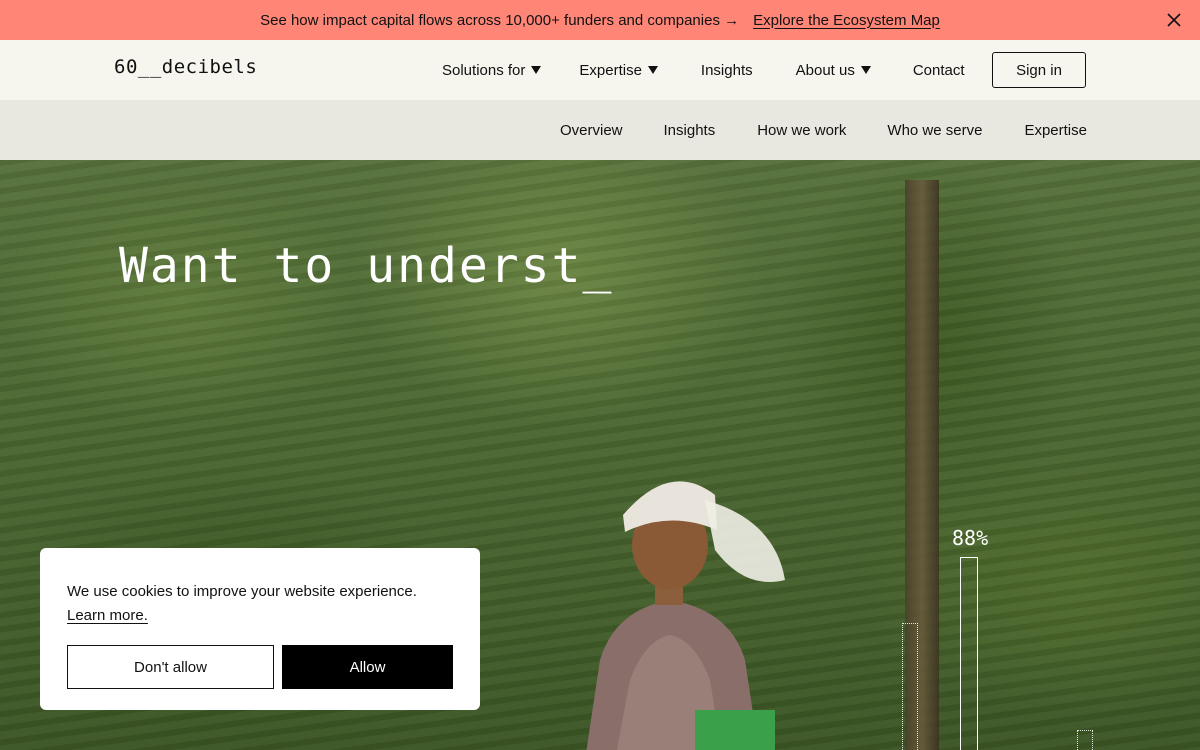 The width and height of the screenshot is (1200, 750). Describe the element at coordinates (801, 130) in the screenshot. I see `subnav-how-we-work: How we work` at that location.